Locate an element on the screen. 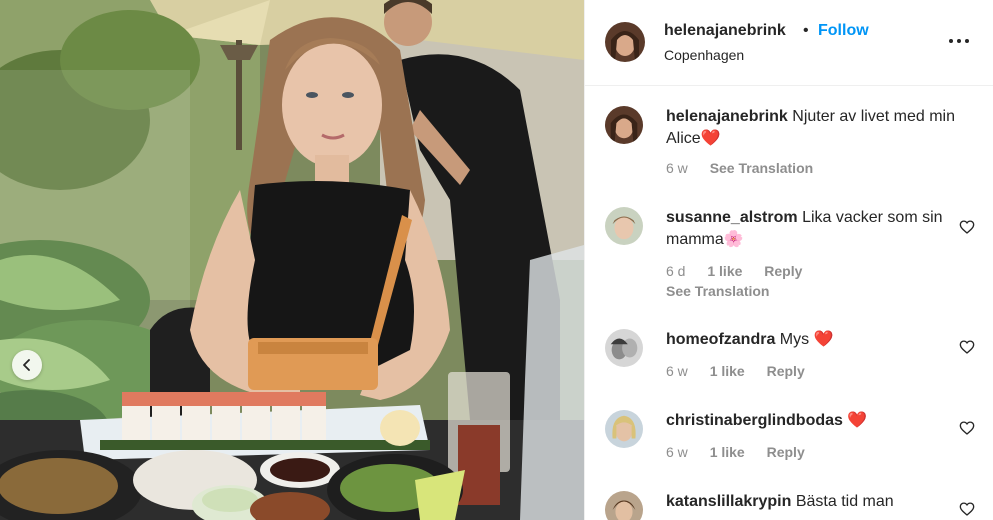  comment-username: susanne_alstrom is located at coordinates (732, 217).